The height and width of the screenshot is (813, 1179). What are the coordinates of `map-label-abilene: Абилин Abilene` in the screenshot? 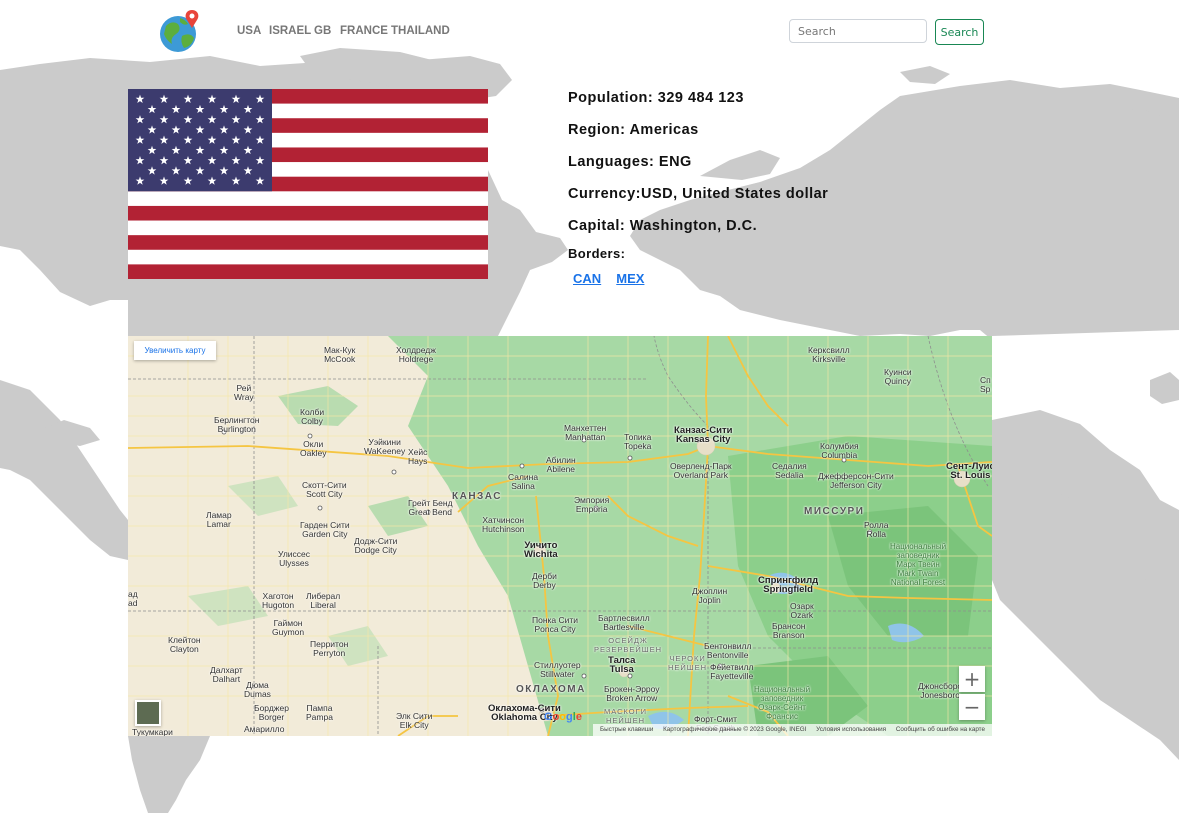 It's located at (561, 464).